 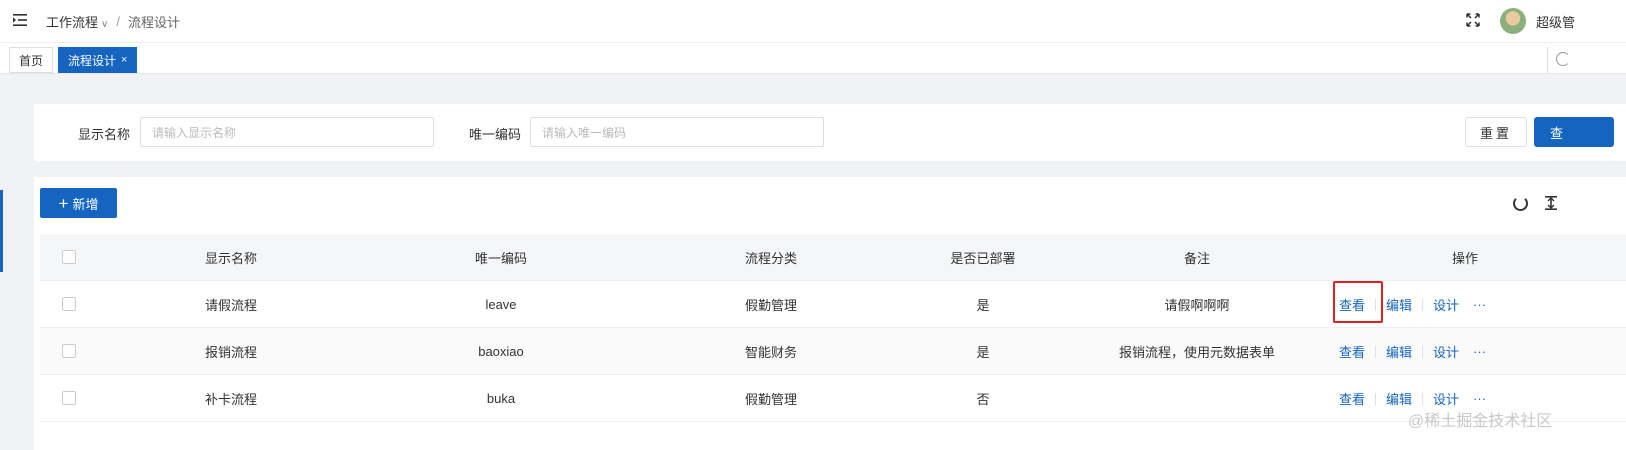 I want to click on sidebar-edge, so click(x=1, y=231).